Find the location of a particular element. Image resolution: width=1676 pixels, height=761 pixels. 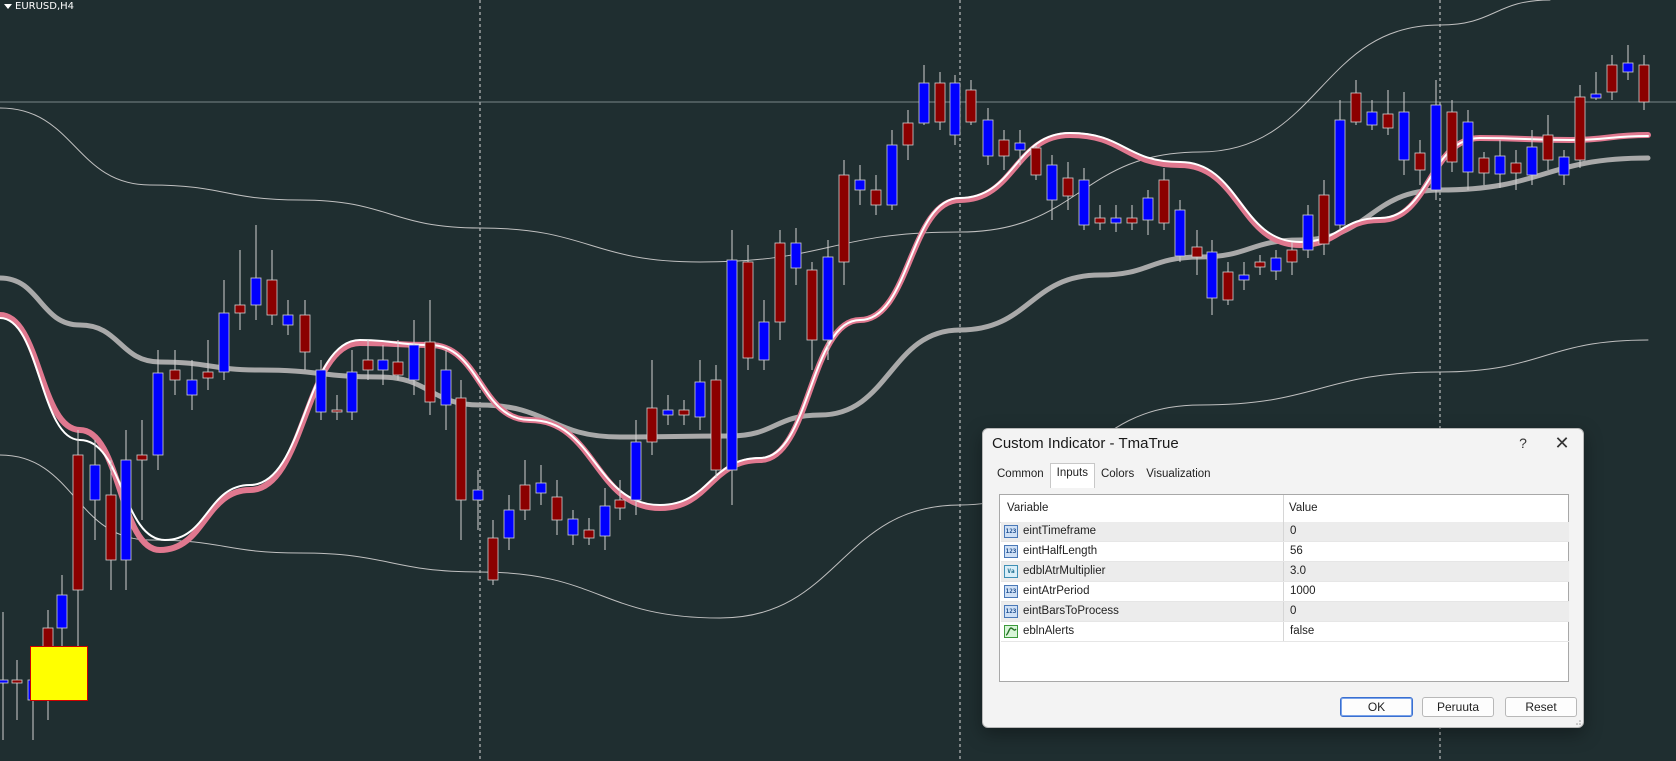

table-row: 123 eintAtrPeriod 1000 is located at coordinates (1285, 592).